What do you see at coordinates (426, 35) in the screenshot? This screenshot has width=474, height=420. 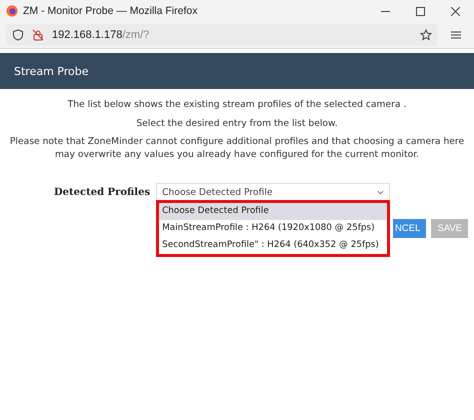 I see `star-icon` at bounding box center [426, 35].